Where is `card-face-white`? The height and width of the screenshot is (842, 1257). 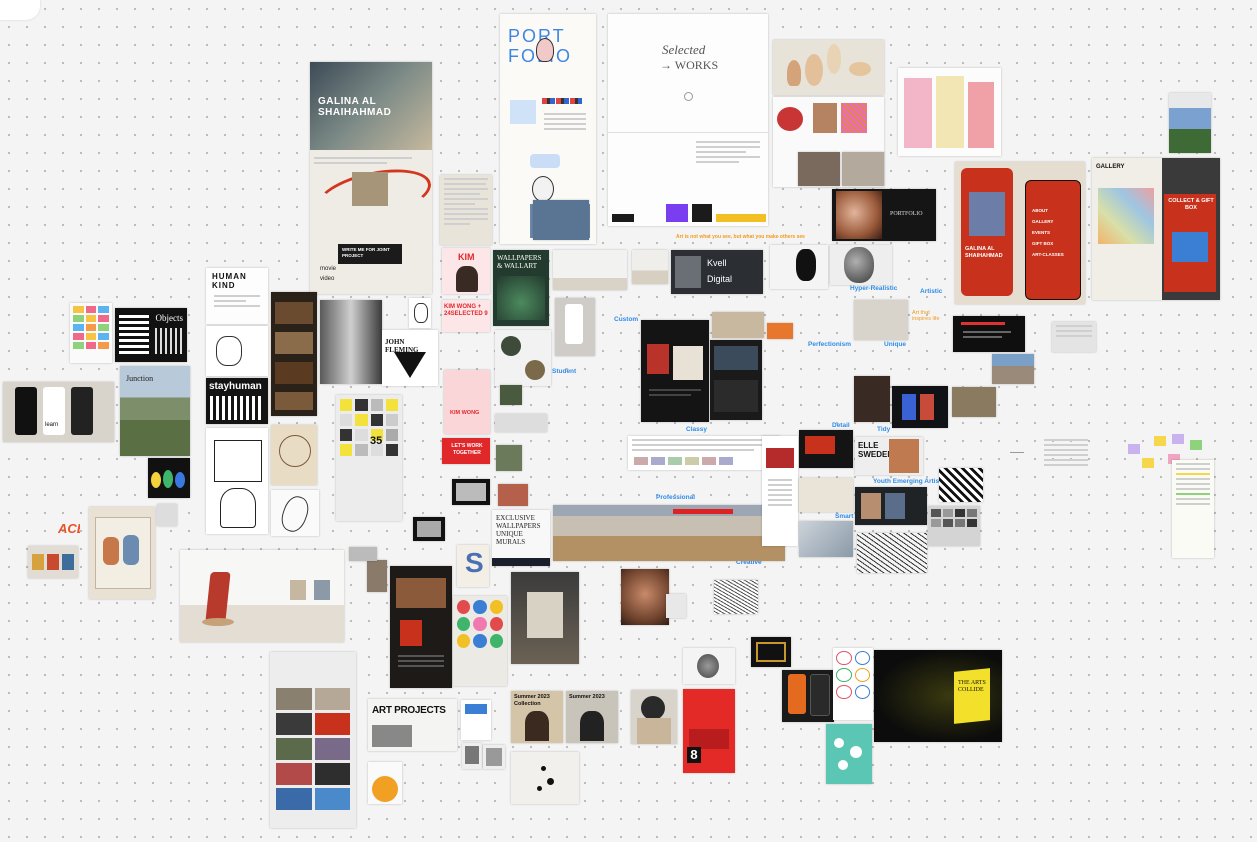
card-face-white is located at coordinates (709, 666).